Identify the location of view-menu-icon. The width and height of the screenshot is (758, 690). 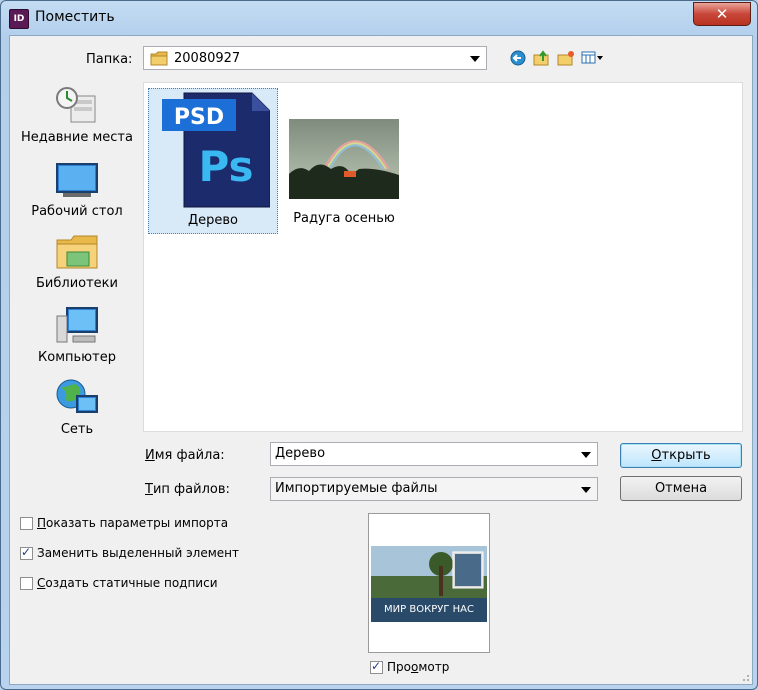
(592, 57).